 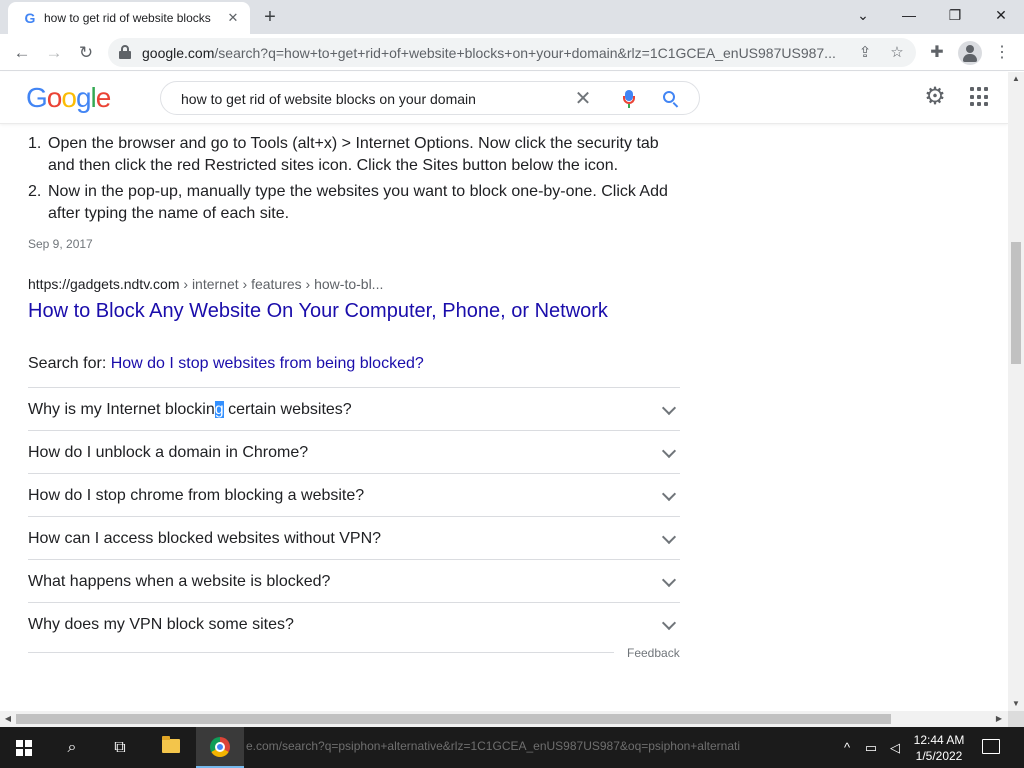 What do you see at coordinates (847, 747) in the screenshot?
I see `tray-overflow-chevron-icon: ^` at bounding box center [847, 747].